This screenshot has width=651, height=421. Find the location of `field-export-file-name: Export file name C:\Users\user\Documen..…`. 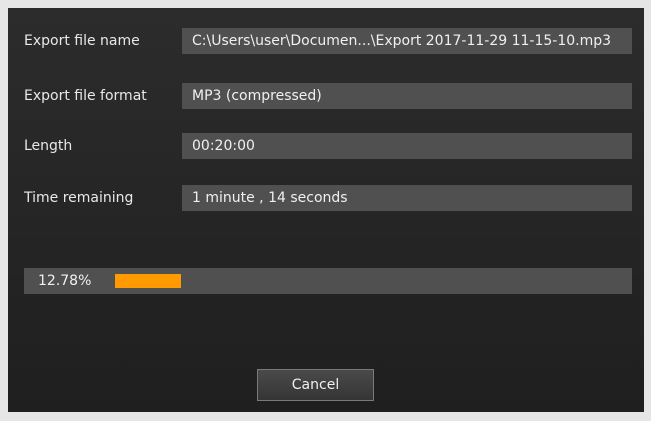

field-export-file-name: Export file name C:\Users\user\Documen..… is located at coordinates (326, 41).